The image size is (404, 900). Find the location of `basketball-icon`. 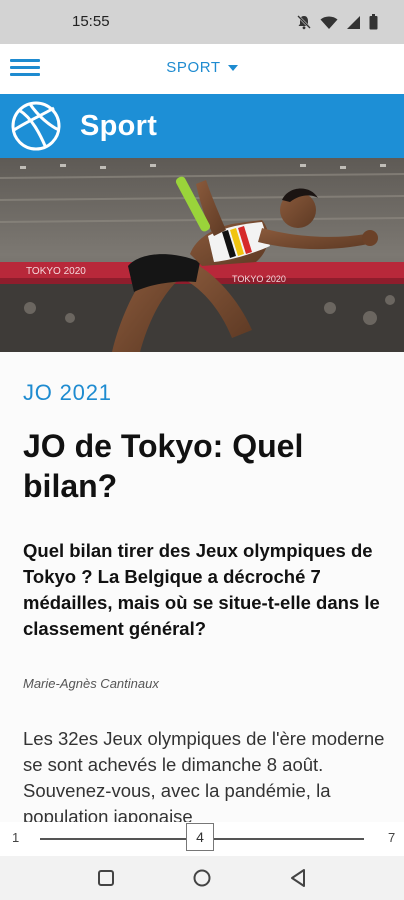

basketball-icon is located at coordinates (36, 126).